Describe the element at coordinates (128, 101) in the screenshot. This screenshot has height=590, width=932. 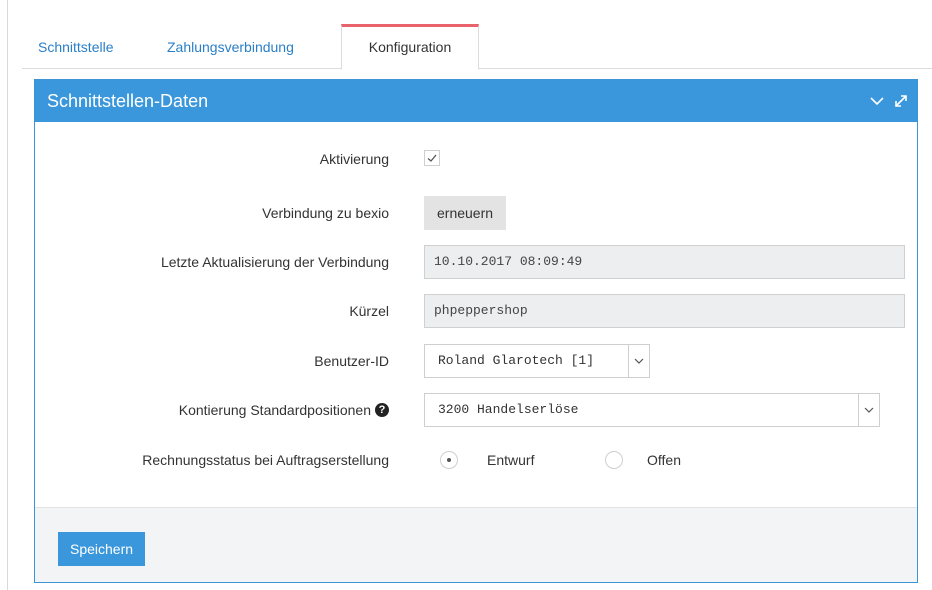
I see `panel-title: Schnittstellen-Daten` at that location.